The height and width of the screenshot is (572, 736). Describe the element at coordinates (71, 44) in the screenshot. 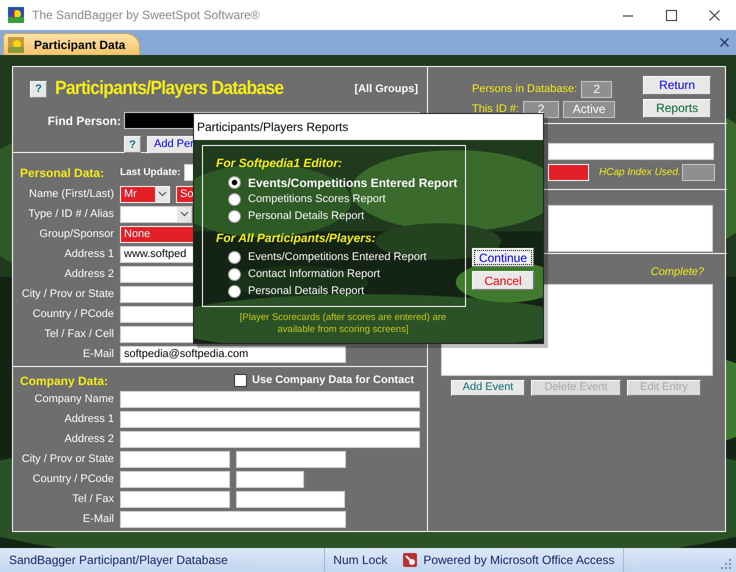

I see `document-tab: Participant Data` at that location.